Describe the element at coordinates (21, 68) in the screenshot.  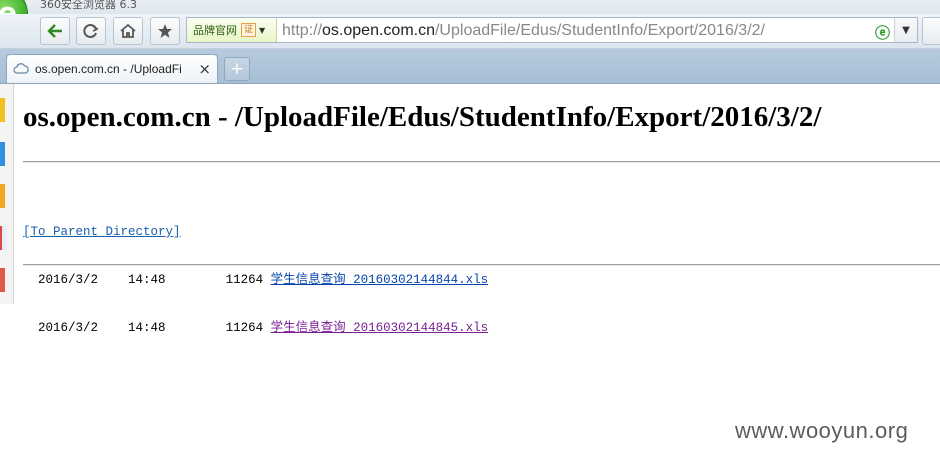
I see `cloud-icon` at that location.